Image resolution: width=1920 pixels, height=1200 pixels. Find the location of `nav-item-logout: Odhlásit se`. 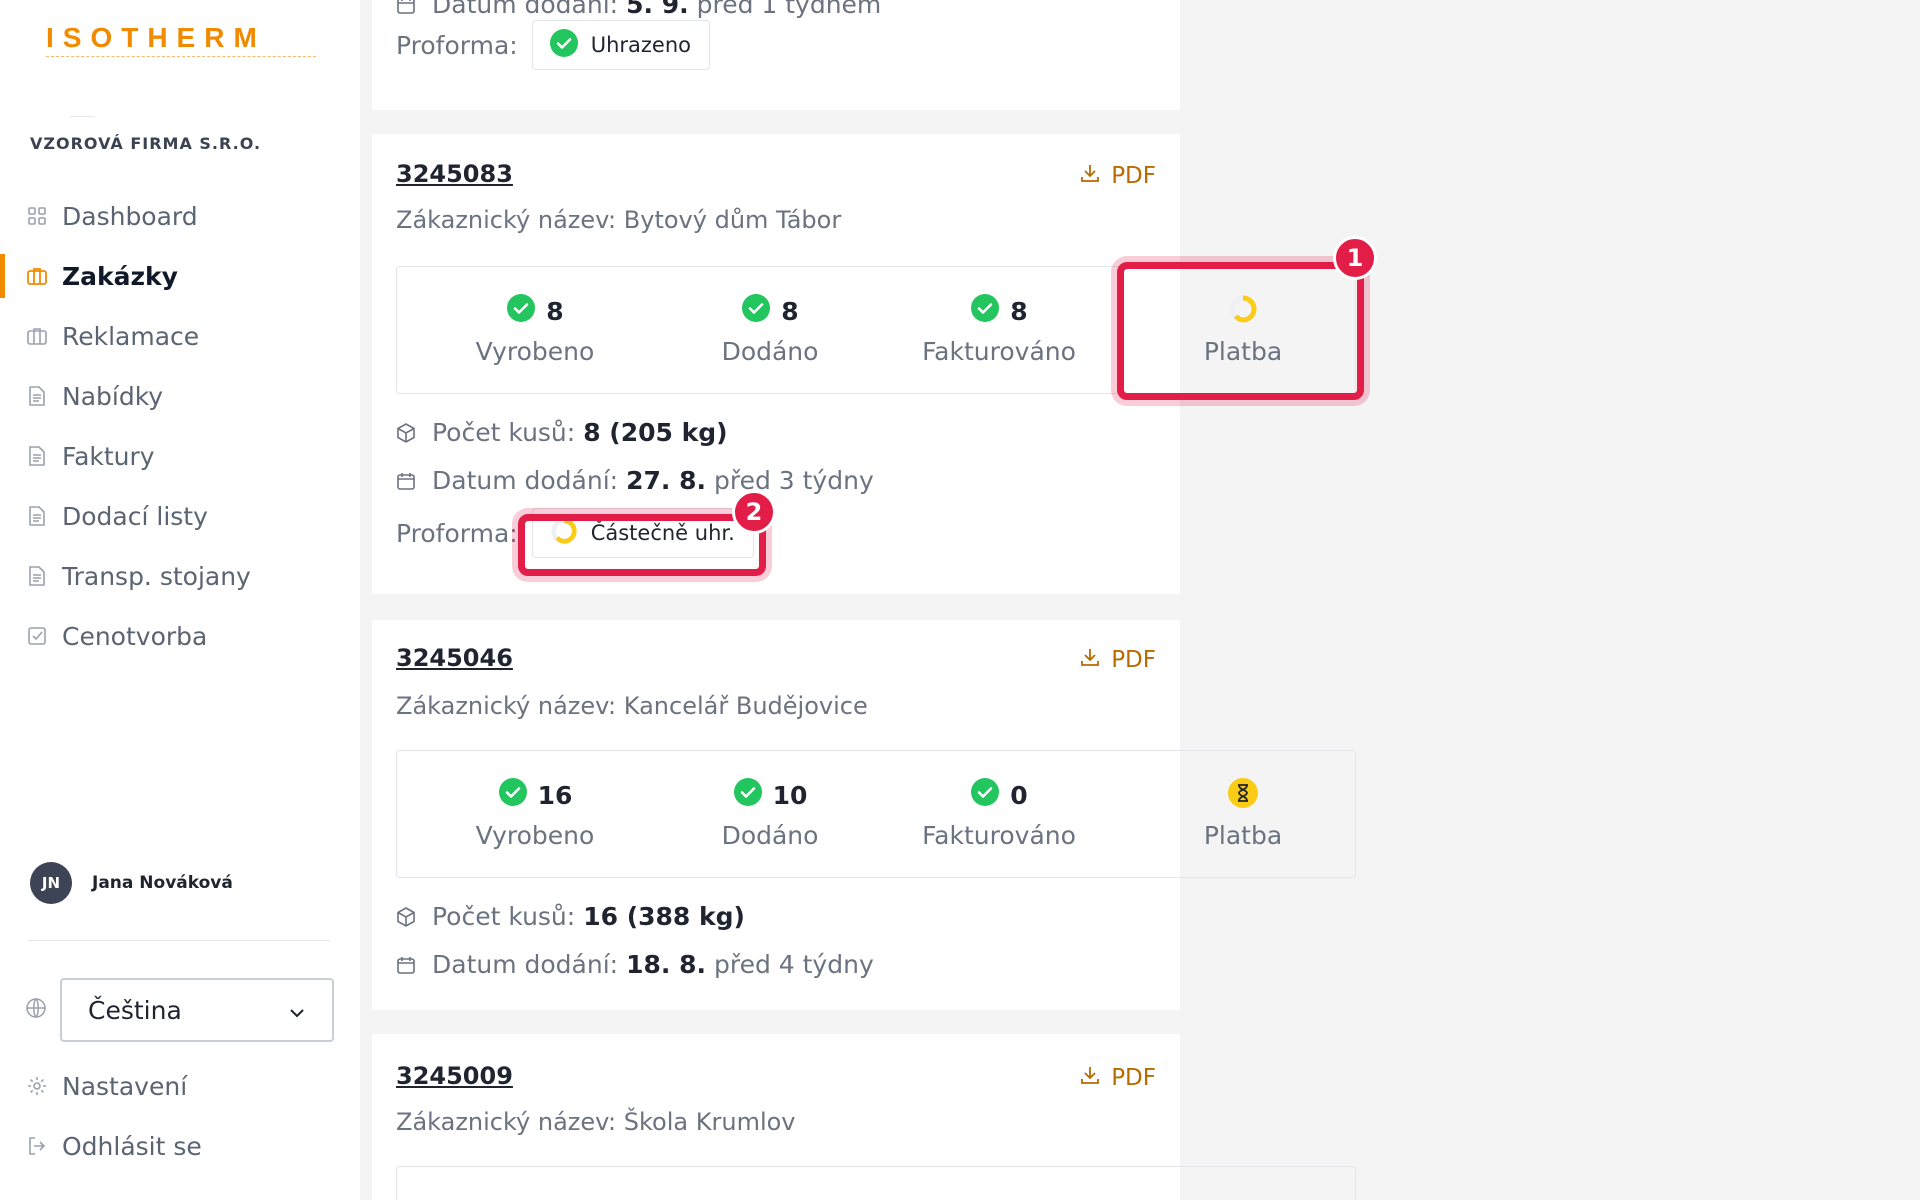

nav-item-logout: Odhlásit se is located at coordinates (180, 1146).